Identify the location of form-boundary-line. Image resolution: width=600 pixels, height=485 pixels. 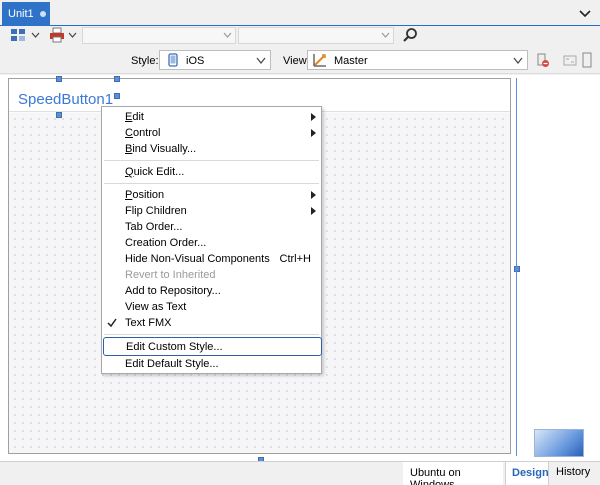
(516, 267).